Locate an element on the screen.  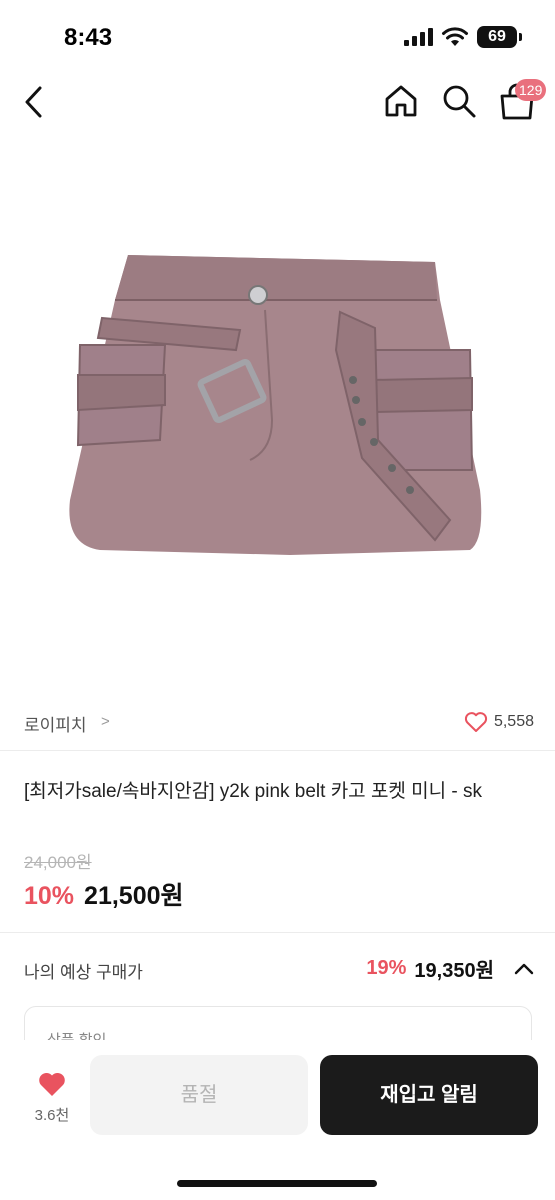
expected-price-value: 19,350원 is located at coordinates (454, 971).